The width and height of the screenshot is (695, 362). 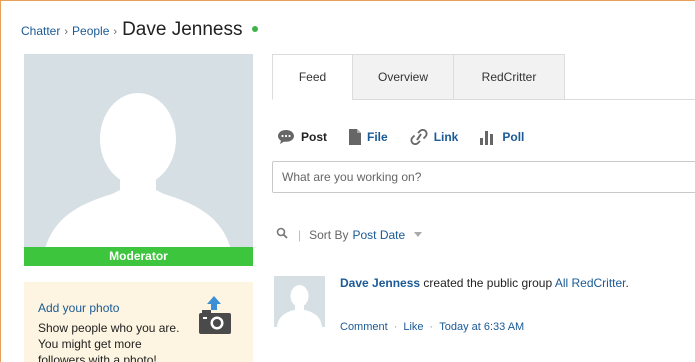 What do you see at coordinates (329, 234) in the screenshot?
I see `sort-label: Sort By` at bounding box center [329, 234].